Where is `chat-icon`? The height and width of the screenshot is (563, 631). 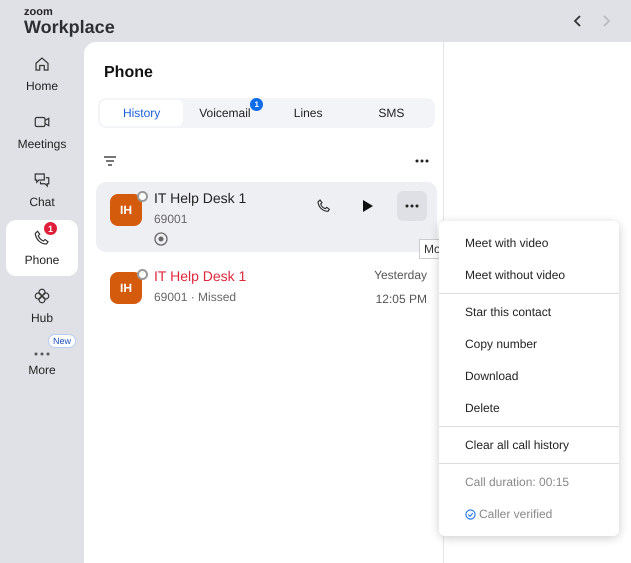
chat-icon is located at coordinates (42, 180).